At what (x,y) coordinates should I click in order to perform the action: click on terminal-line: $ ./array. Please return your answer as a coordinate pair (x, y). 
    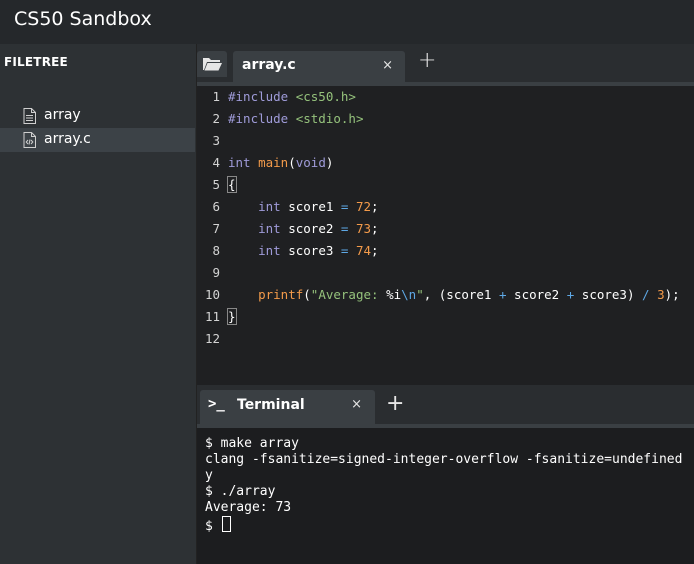
    Looking at the image, I should click on (240, 491).